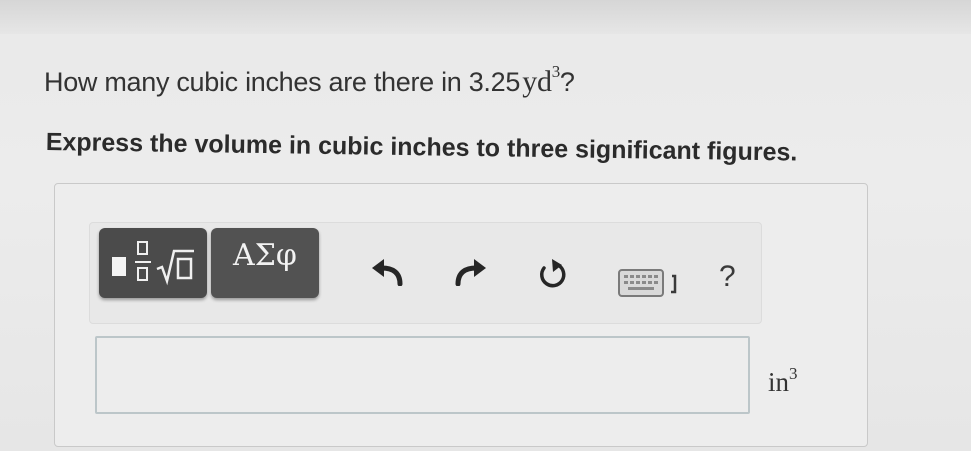 The image size is (971, 451). I want to click on fraction-template-icon, so click(143, 263).